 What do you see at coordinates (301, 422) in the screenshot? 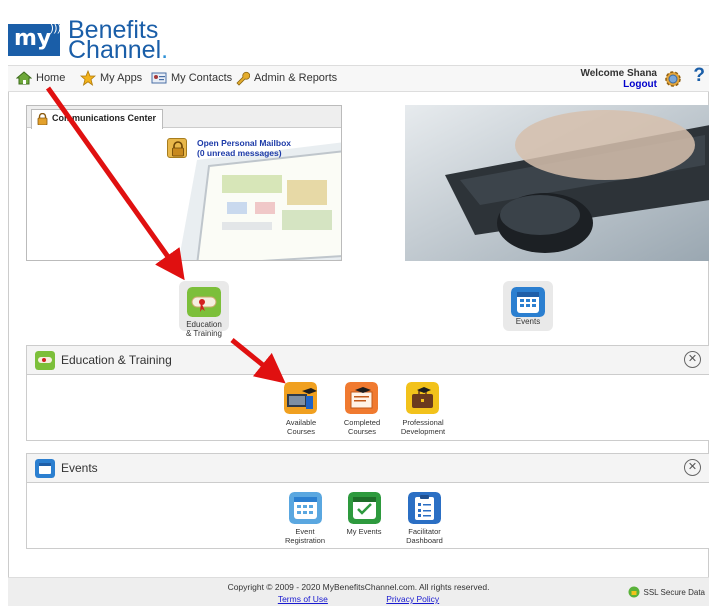
I see `available-courses-line1: Available` at bounding box center [301, 422].